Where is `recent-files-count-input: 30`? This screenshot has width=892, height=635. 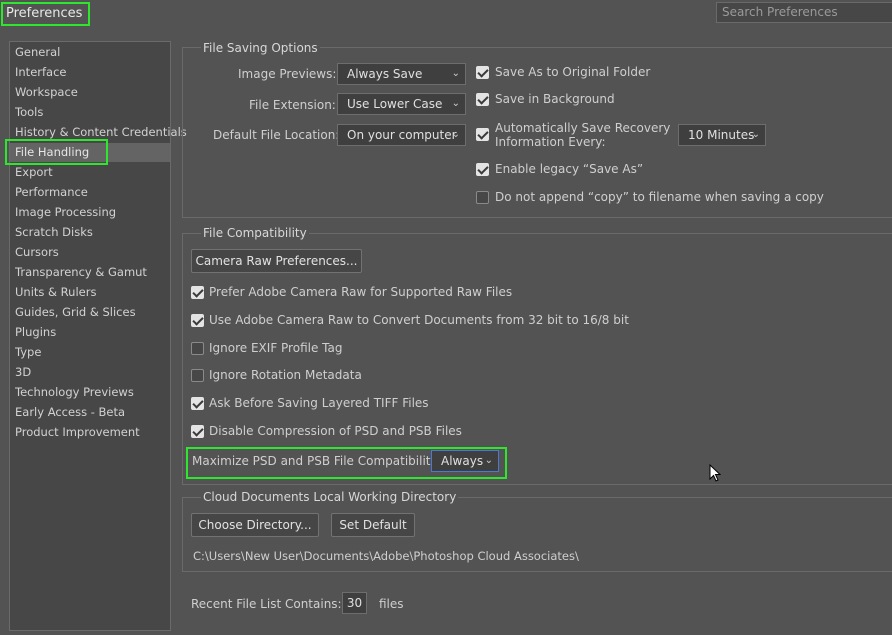
recent-files-count-input: 30 is located at coordinates (354, 603).